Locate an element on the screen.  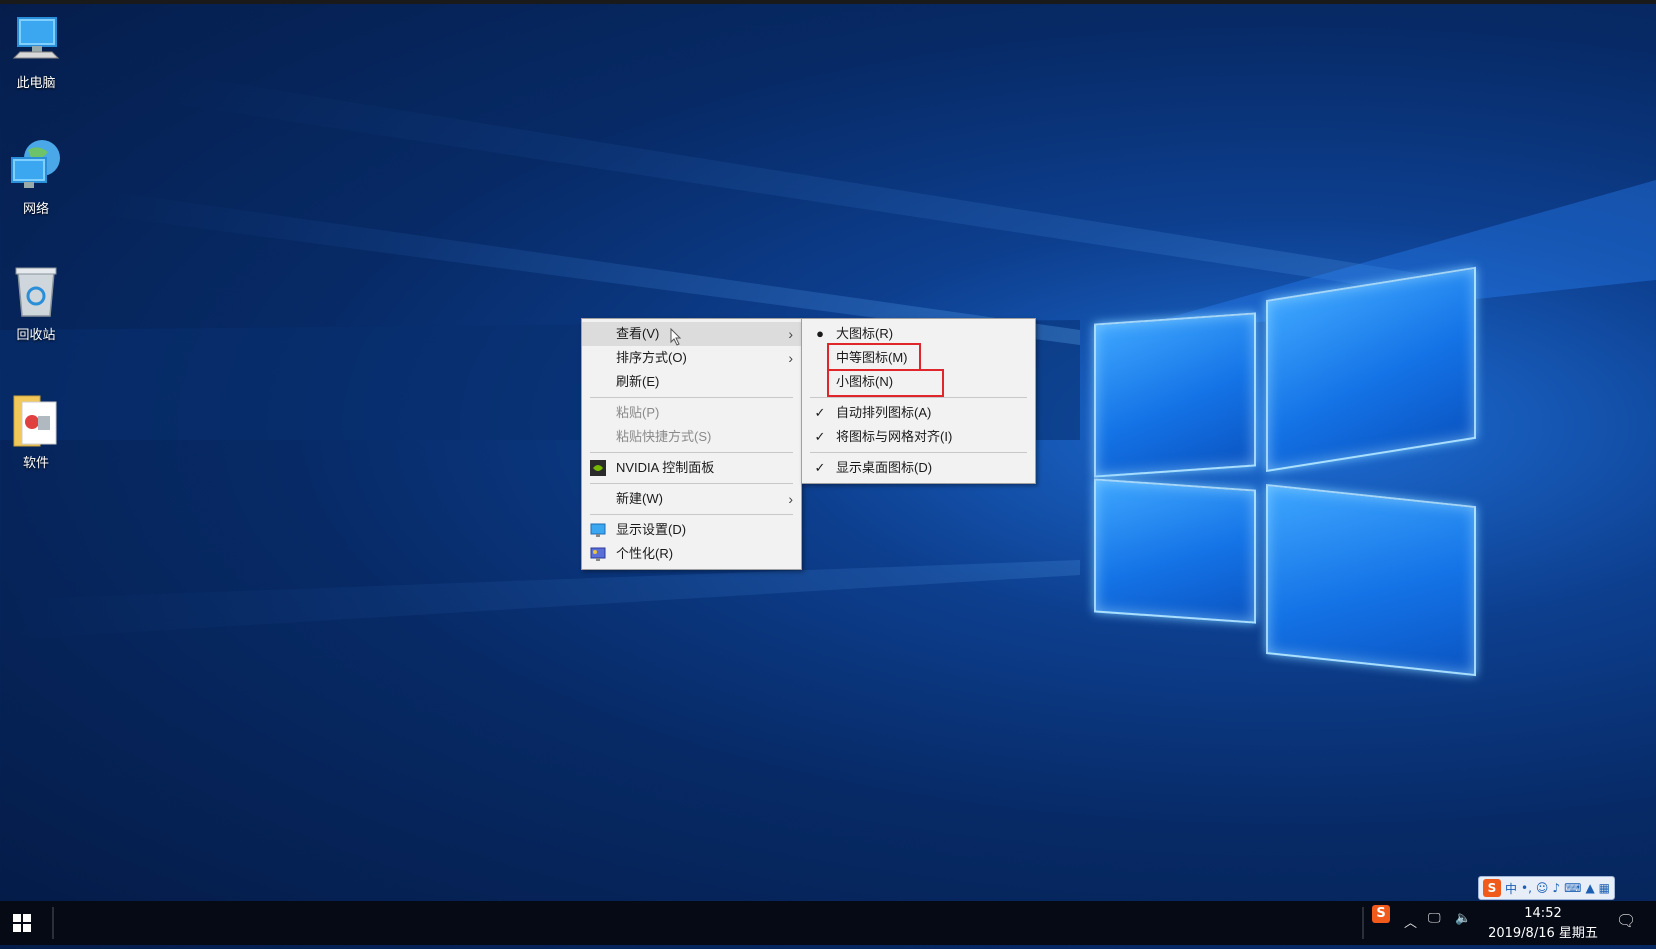
clock-date: 2019/8/16 星期五 is located at coordinates (1543, 933).